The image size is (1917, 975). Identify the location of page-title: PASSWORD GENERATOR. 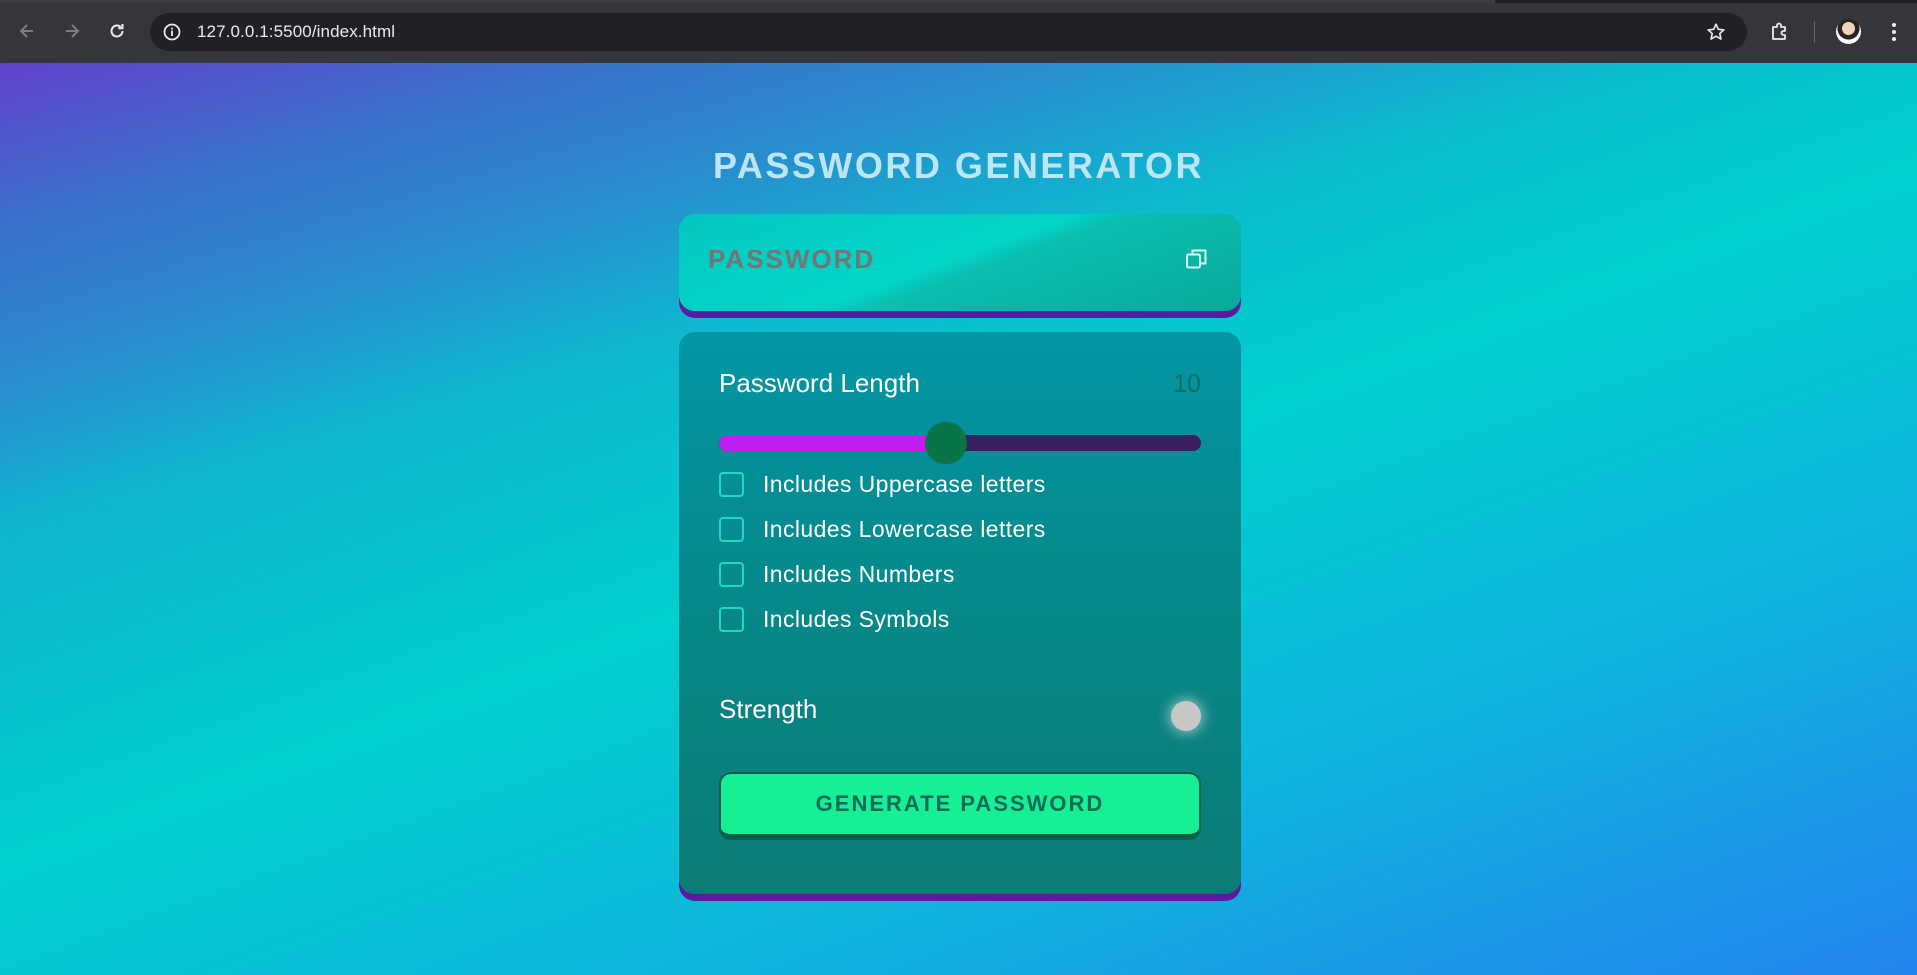
(958, 165).